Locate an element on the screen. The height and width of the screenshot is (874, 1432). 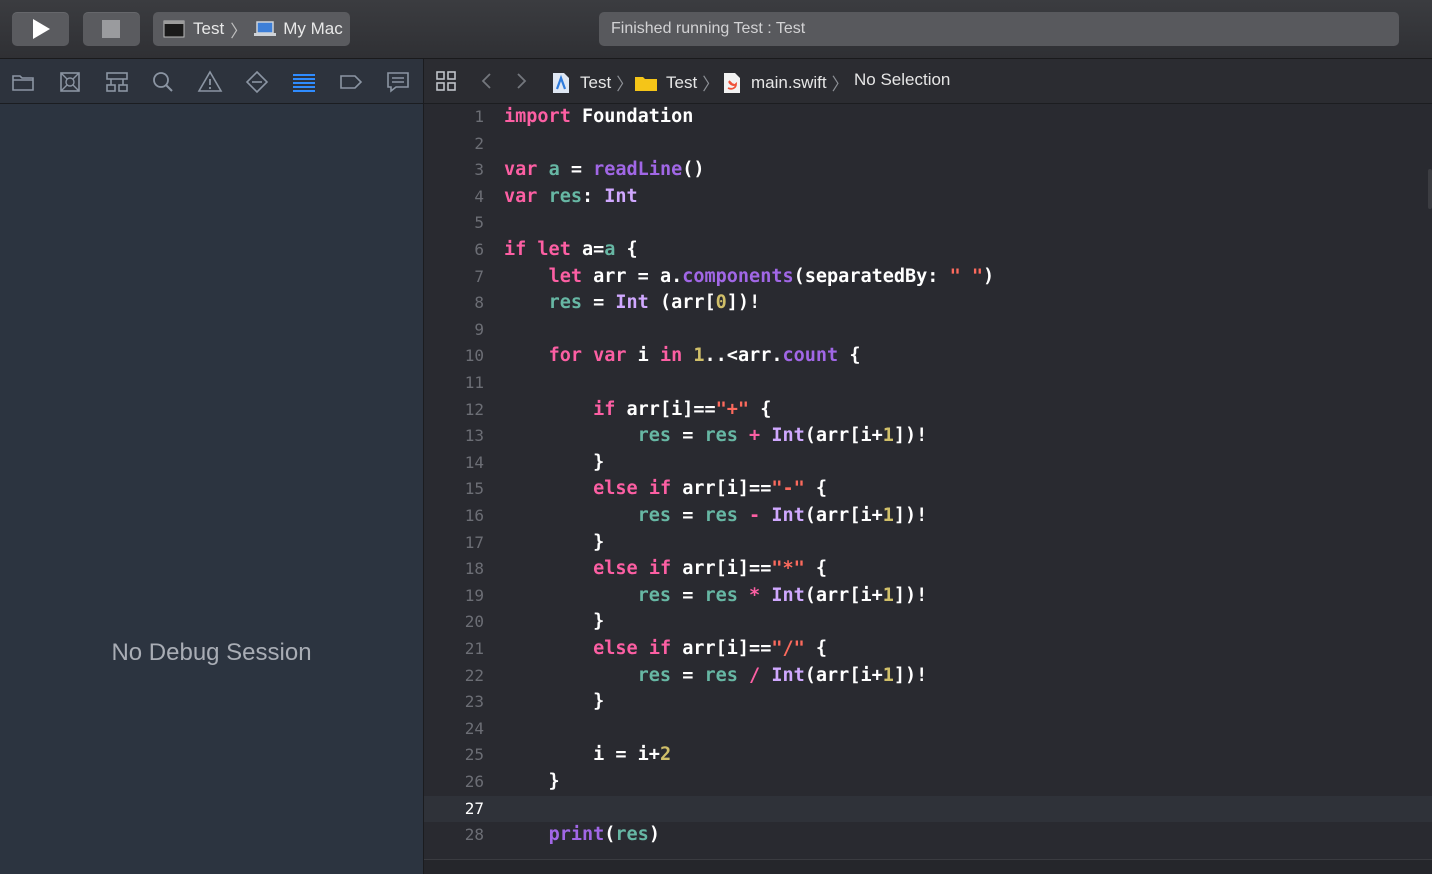
code-line: 14 } is located at coordinates (928, 463).